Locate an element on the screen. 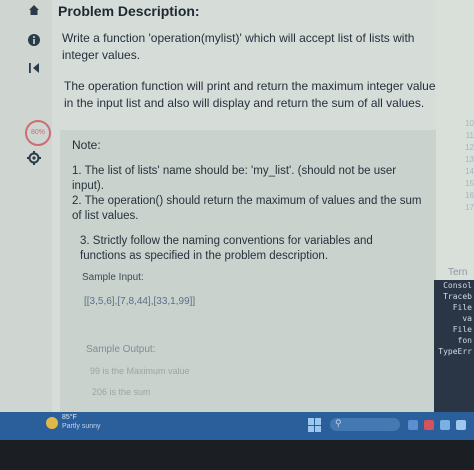 This screenshot has width=474, height=470. sample-input-value: [[3,5,6],[7,8,44],[33,1,99]] is located at coordinates (140, 301).